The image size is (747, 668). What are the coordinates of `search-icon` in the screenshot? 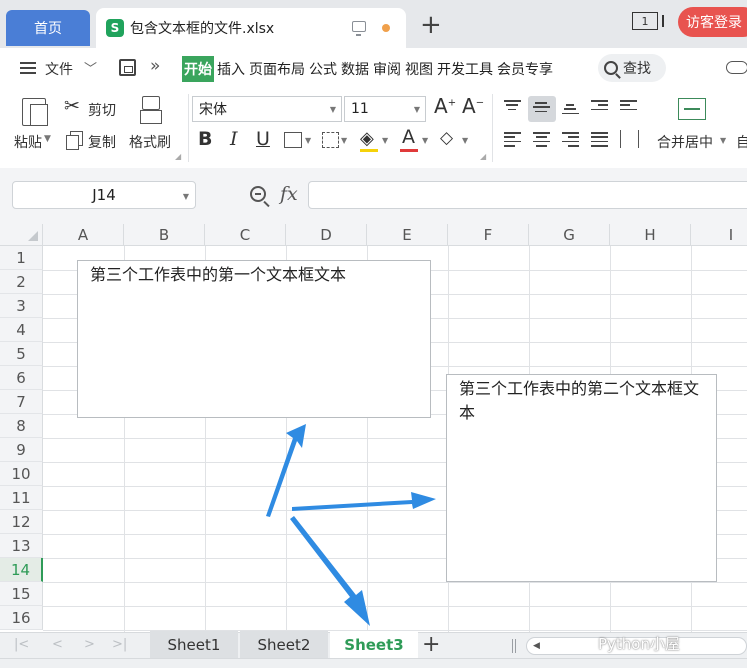 It's located at (611, 68).